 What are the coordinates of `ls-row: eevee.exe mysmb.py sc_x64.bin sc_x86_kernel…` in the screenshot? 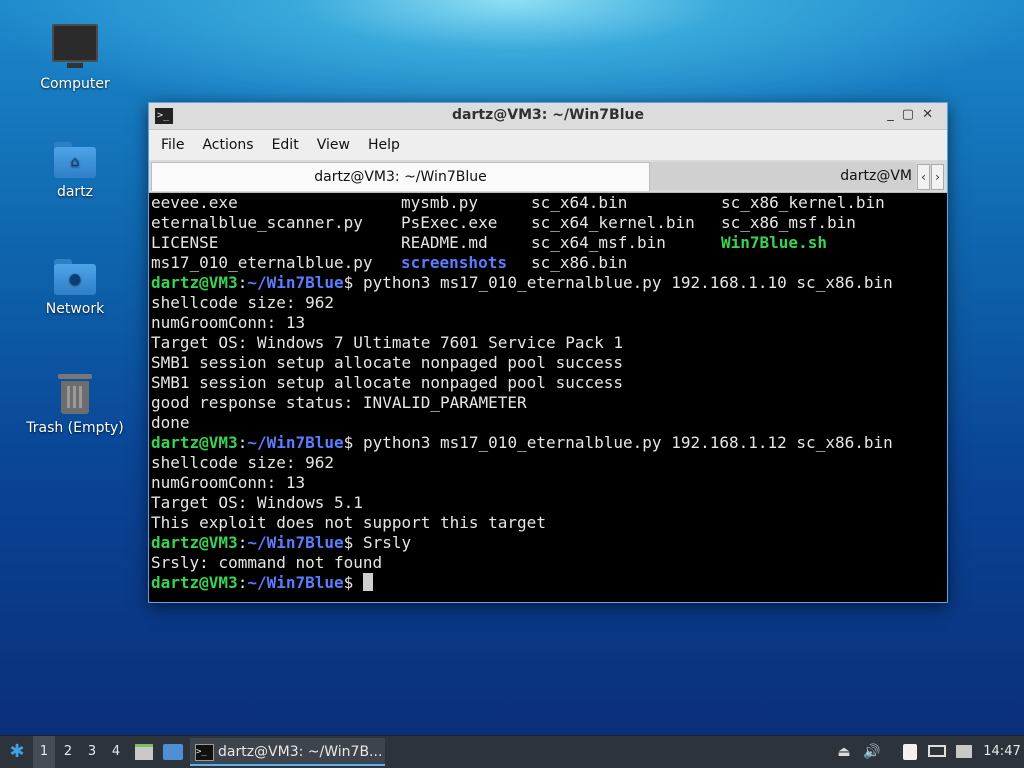 It's located at (548, 203).